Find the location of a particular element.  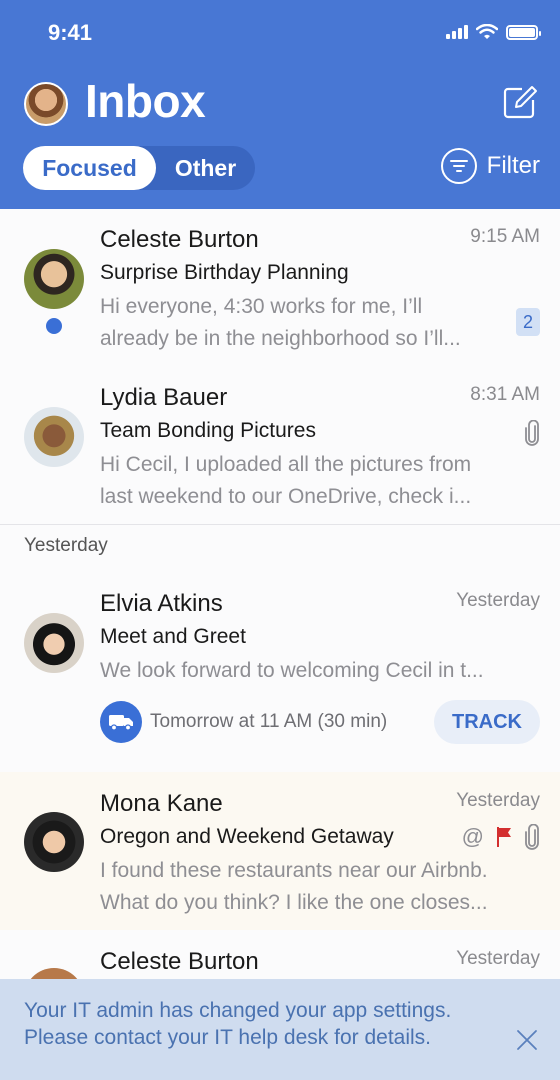

message-time: 9:15 AM is located at coordinates (505, 236).